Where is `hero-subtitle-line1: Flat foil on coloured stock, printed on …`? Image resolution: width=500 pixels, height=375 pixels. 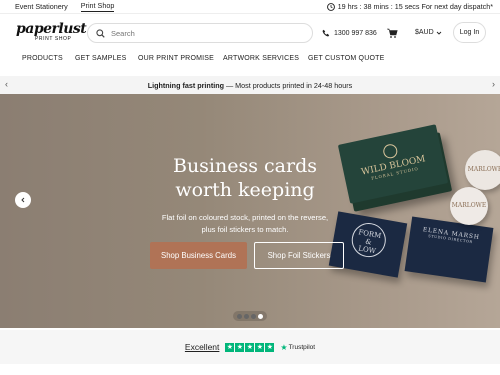
hero-subtitle-line1: Flat foil on coloured stock, printed on … is located at coordinates (245, 217).